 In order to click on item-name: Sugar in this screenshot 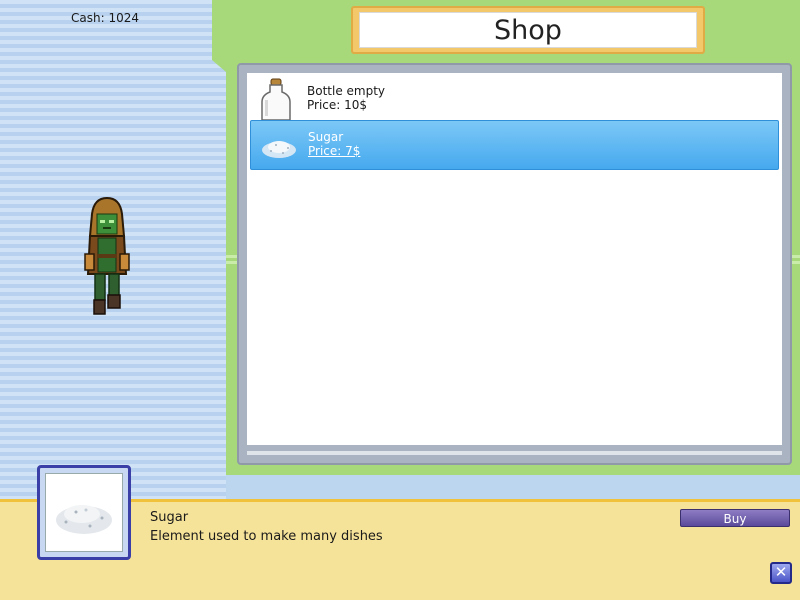, I will do `click(326, 137)`.